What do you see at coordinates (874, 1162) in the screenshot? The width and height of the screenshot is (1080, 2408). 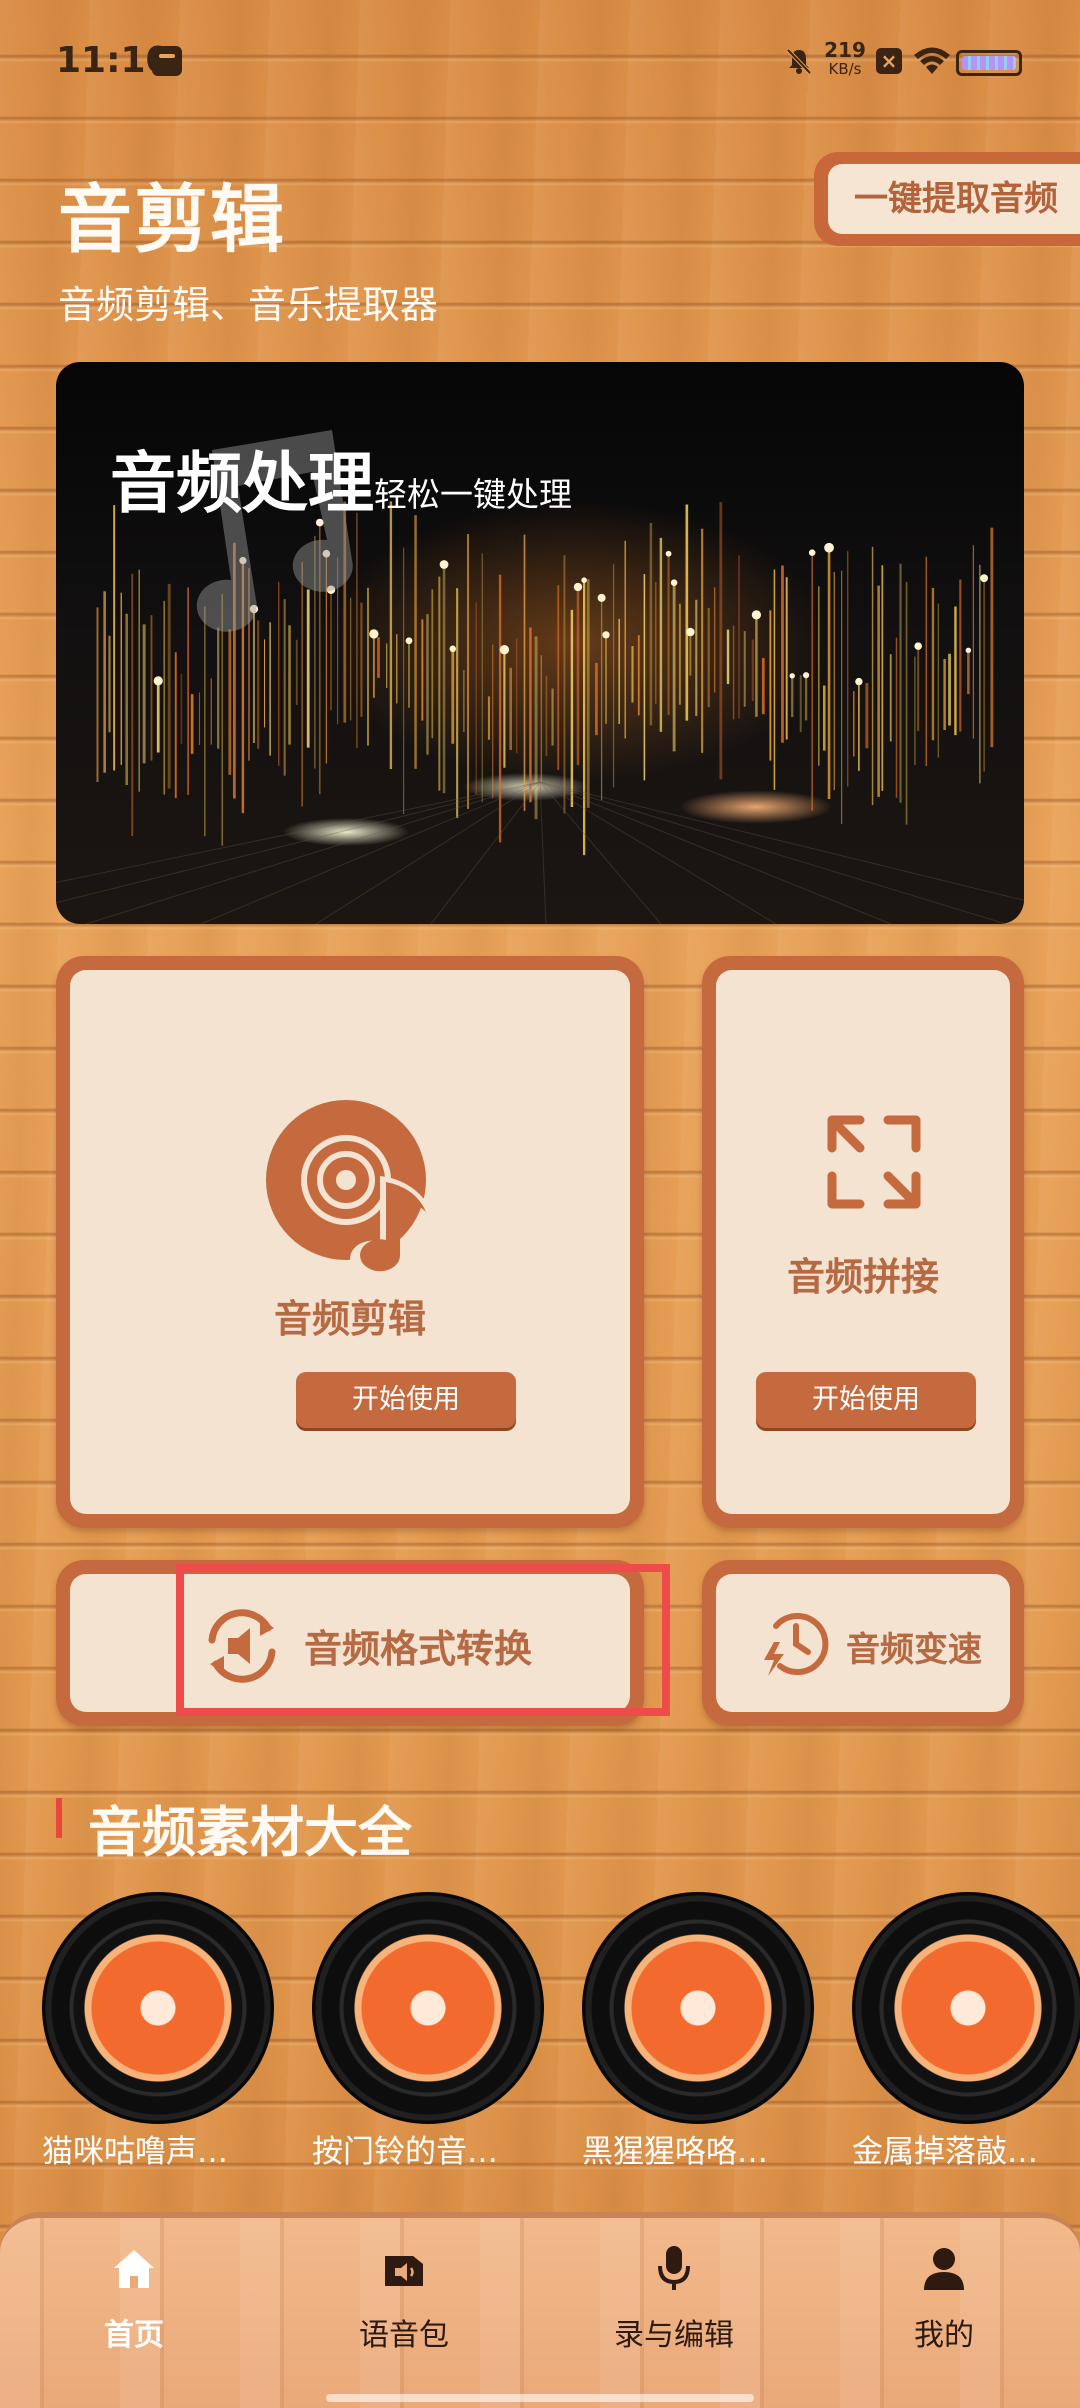 I see `expand-arrows-icon` at bounding box center [874, 1162].